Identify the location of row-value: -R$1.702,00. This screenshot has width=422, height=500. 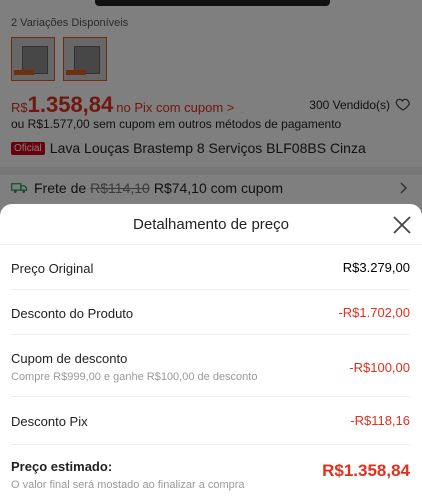
(374, 312).